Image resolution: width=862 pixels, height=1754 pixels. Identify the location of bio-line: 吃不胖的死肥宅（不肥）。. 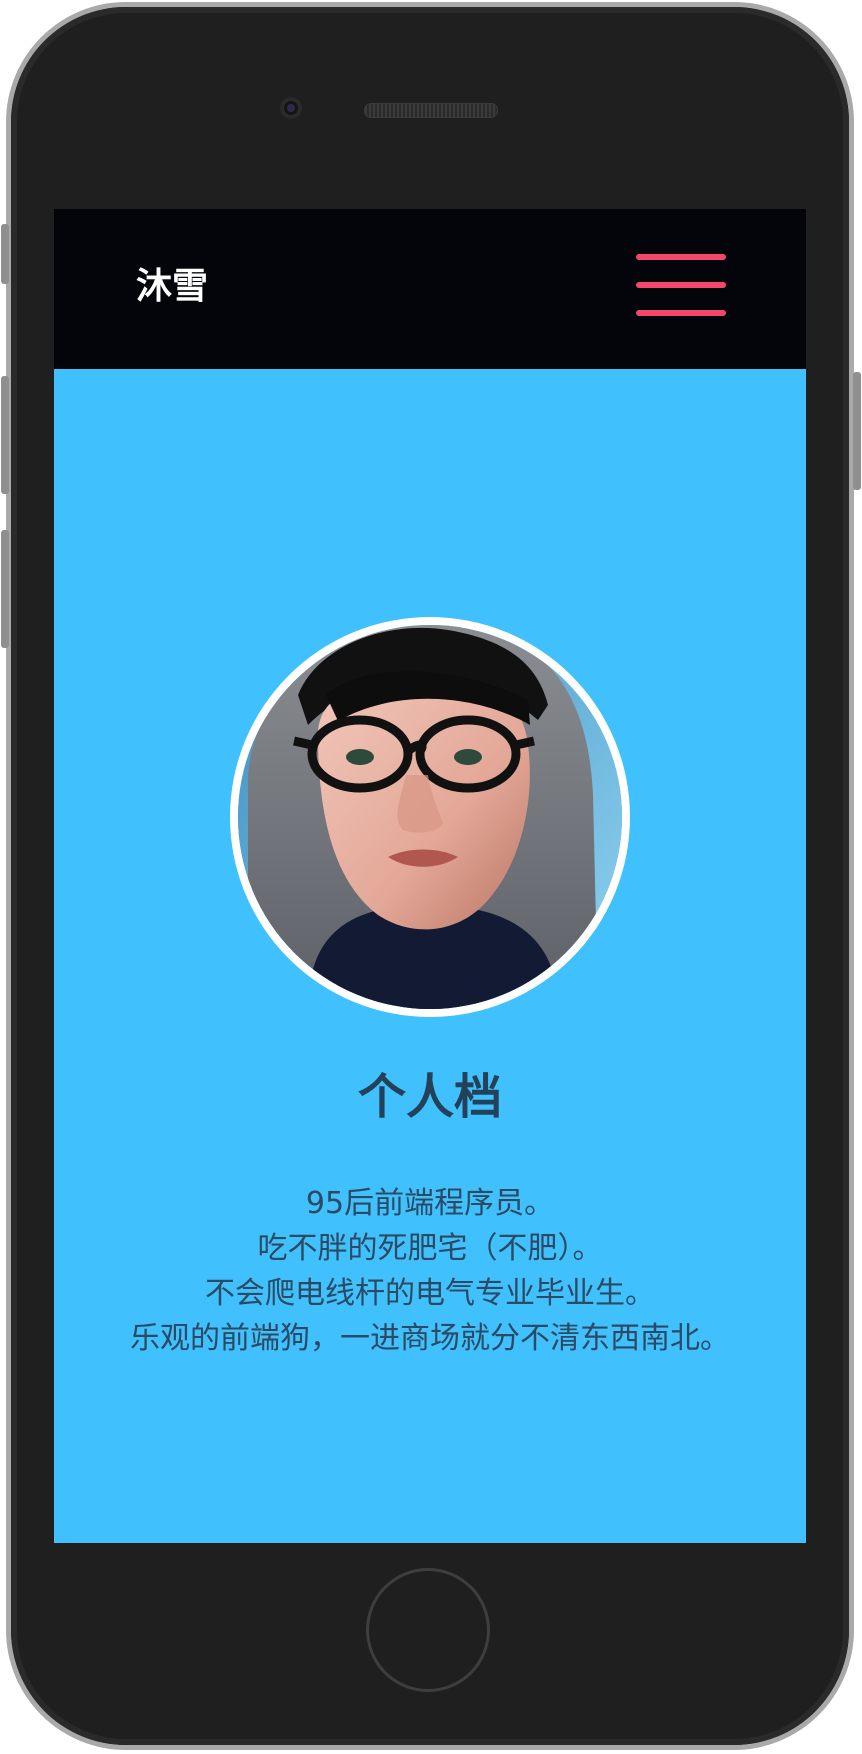
(430, 1248).